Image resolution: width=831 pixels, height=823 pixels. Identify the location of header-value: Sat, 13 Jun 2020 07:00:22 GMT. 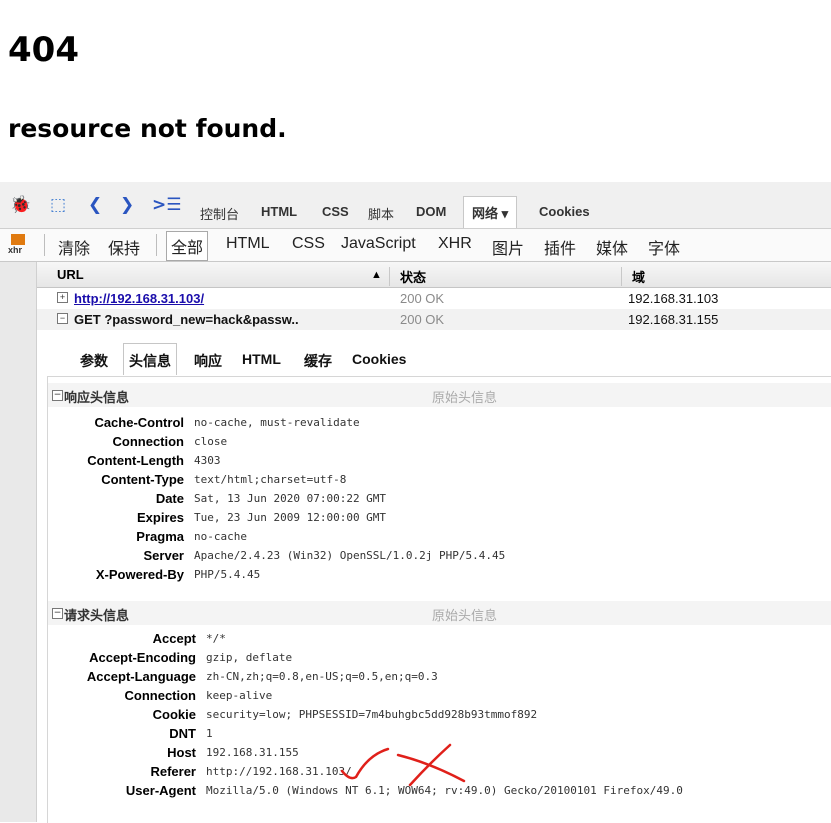
(290, 498).